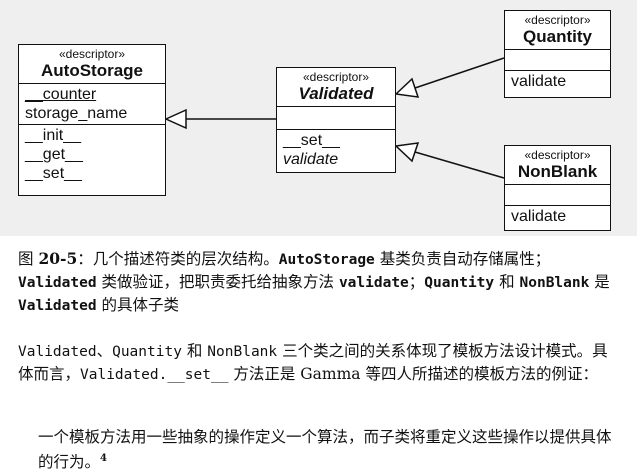  Describe the element at coordinates (61, 94) in the screenshot. I see `attr-counter: __counter` at that location.